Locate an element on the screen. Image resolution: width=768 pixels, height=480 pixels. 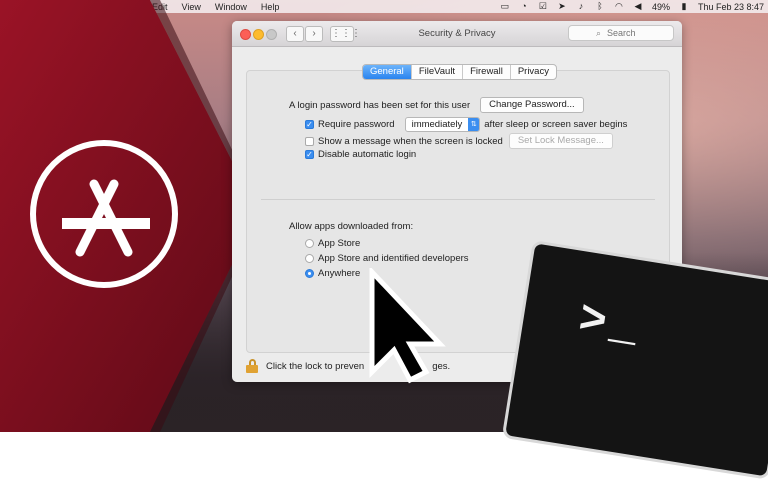
menu-clock: Thu Feb 23 8:47 is located at coordinates (731, 7).